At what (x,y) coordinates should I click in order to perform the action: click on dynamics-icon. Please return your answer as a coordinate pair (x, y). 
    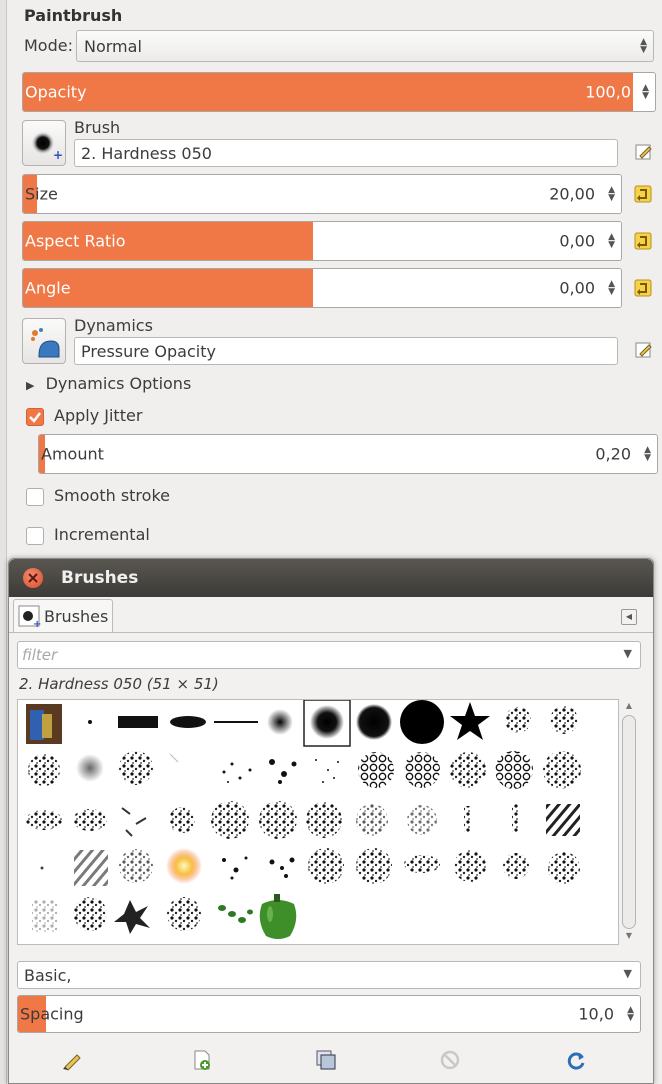
    Looking at the image, I should click on (45, 343).